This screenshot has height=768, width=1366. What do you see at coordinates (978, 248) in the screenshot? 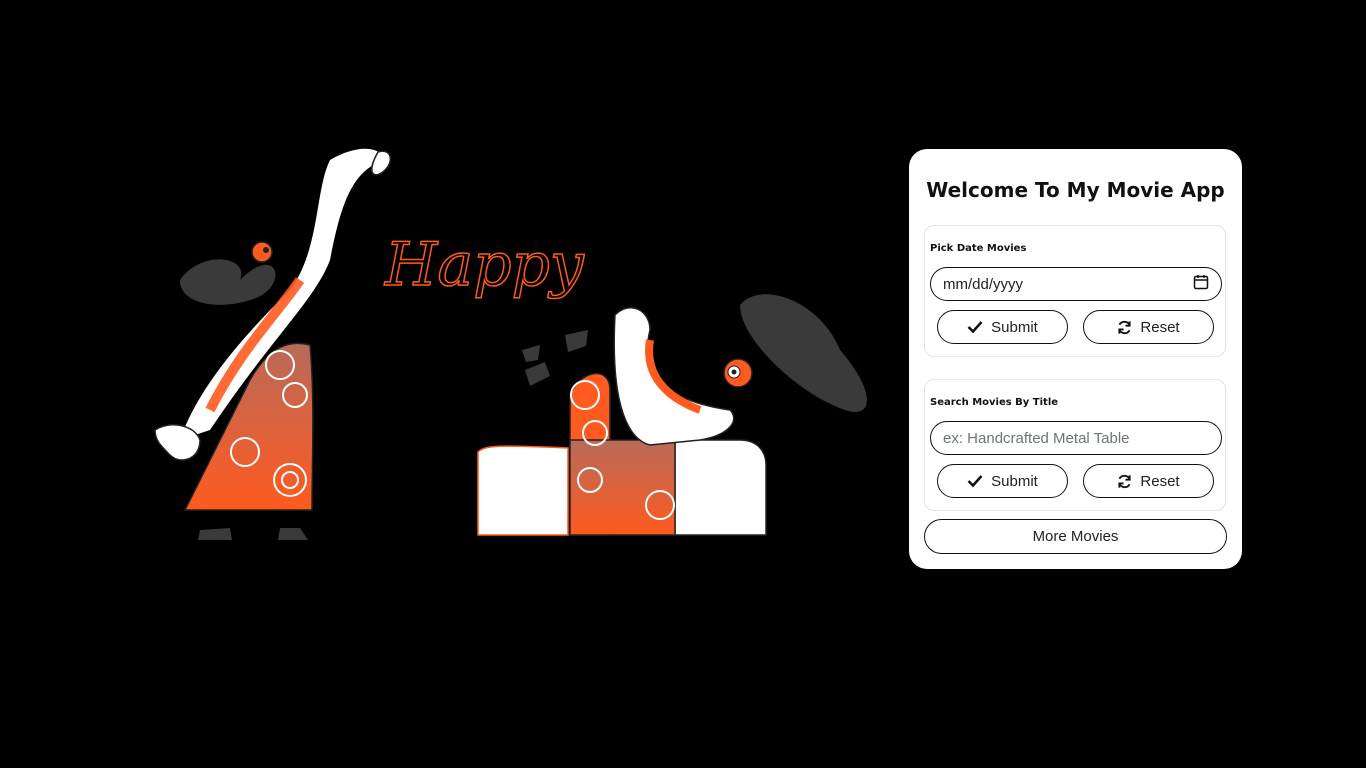
I see `date-section-label: Pick Date Movies` at bounding box center [978, 248].